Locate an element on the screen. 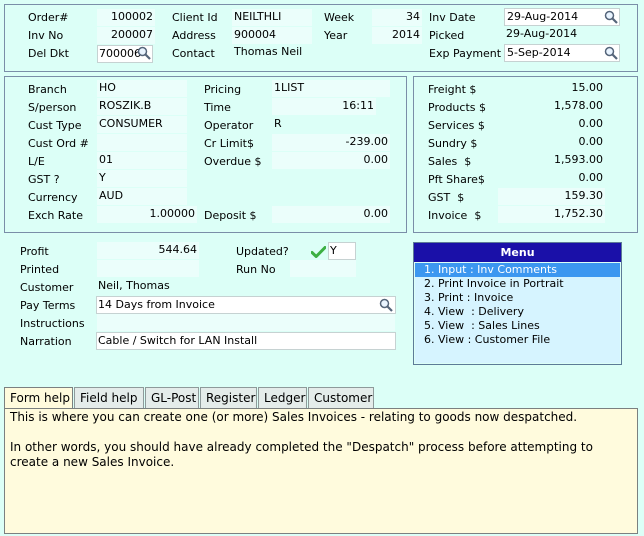 This screenshot has height=536, width=644. narration-label: Narration is located at coordinates (46, 341).